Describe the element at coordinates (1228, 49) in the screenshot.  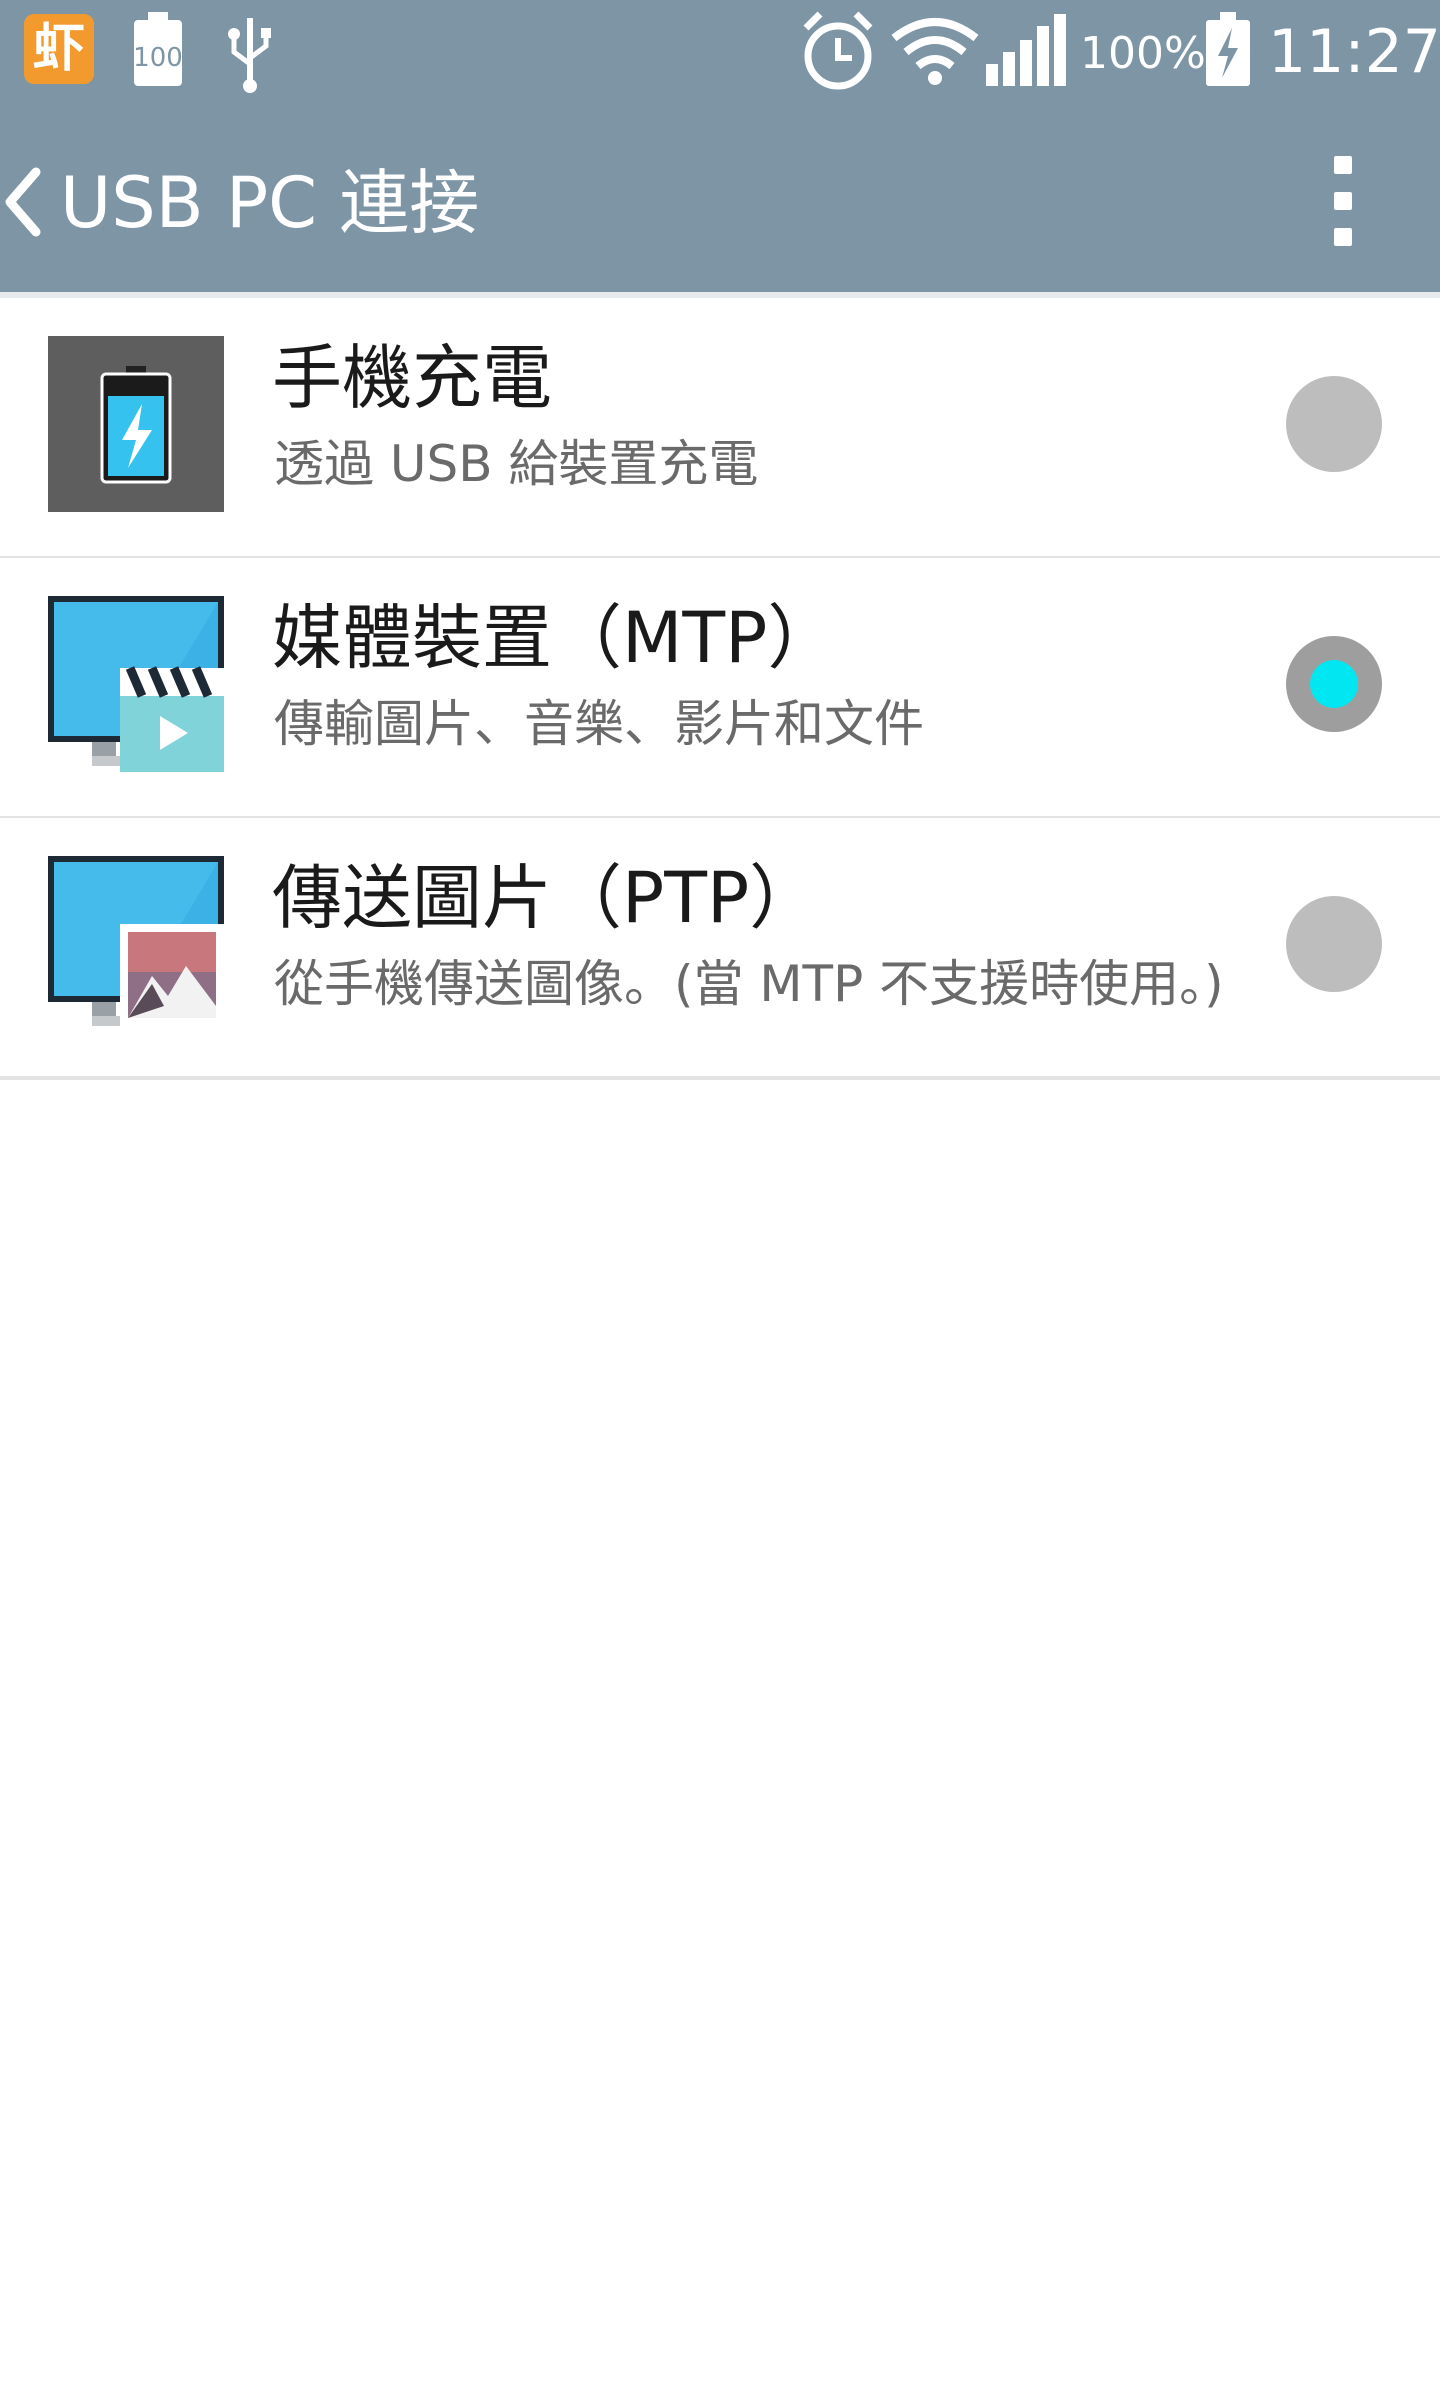
I see `battery-charging-status-icon` at that location.